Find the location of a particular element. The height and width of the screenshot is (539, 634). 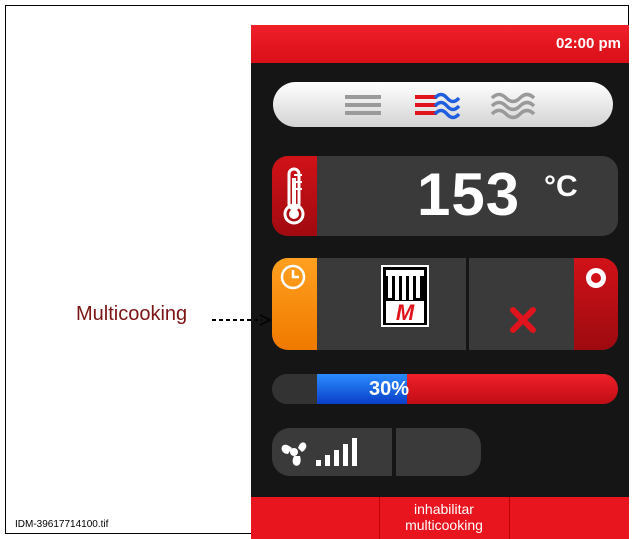

temperature-display: 153 °C is located at coordinates (445, 196).